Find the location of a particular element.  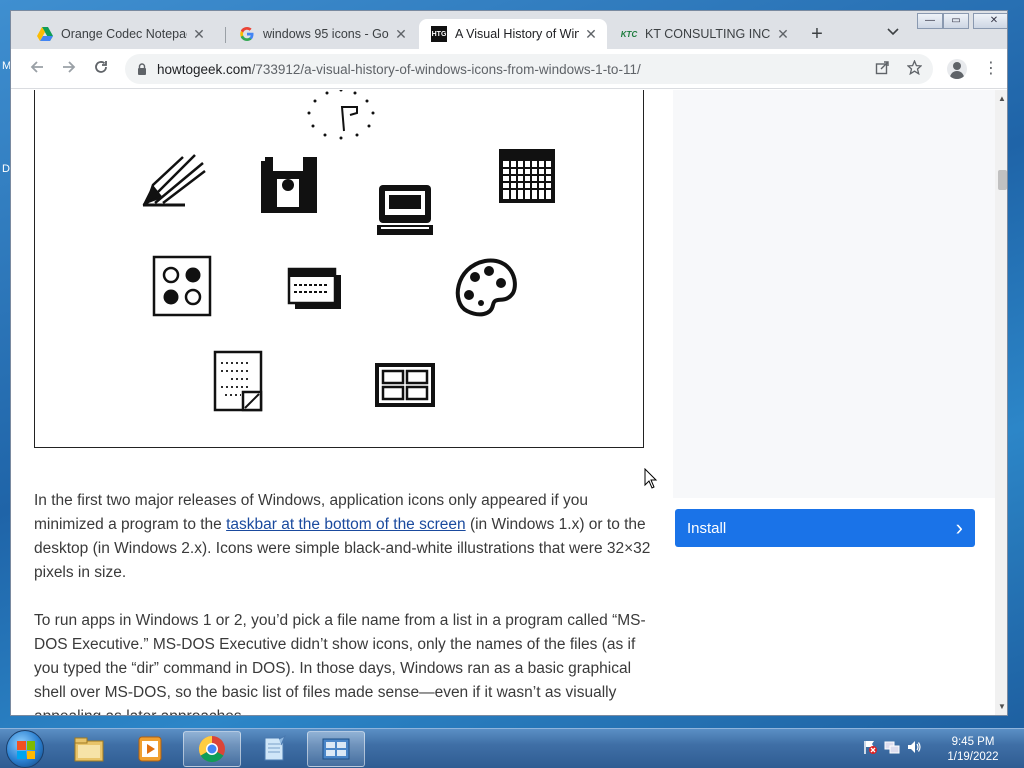

reversi-icon is located at coordinates (182, 286).